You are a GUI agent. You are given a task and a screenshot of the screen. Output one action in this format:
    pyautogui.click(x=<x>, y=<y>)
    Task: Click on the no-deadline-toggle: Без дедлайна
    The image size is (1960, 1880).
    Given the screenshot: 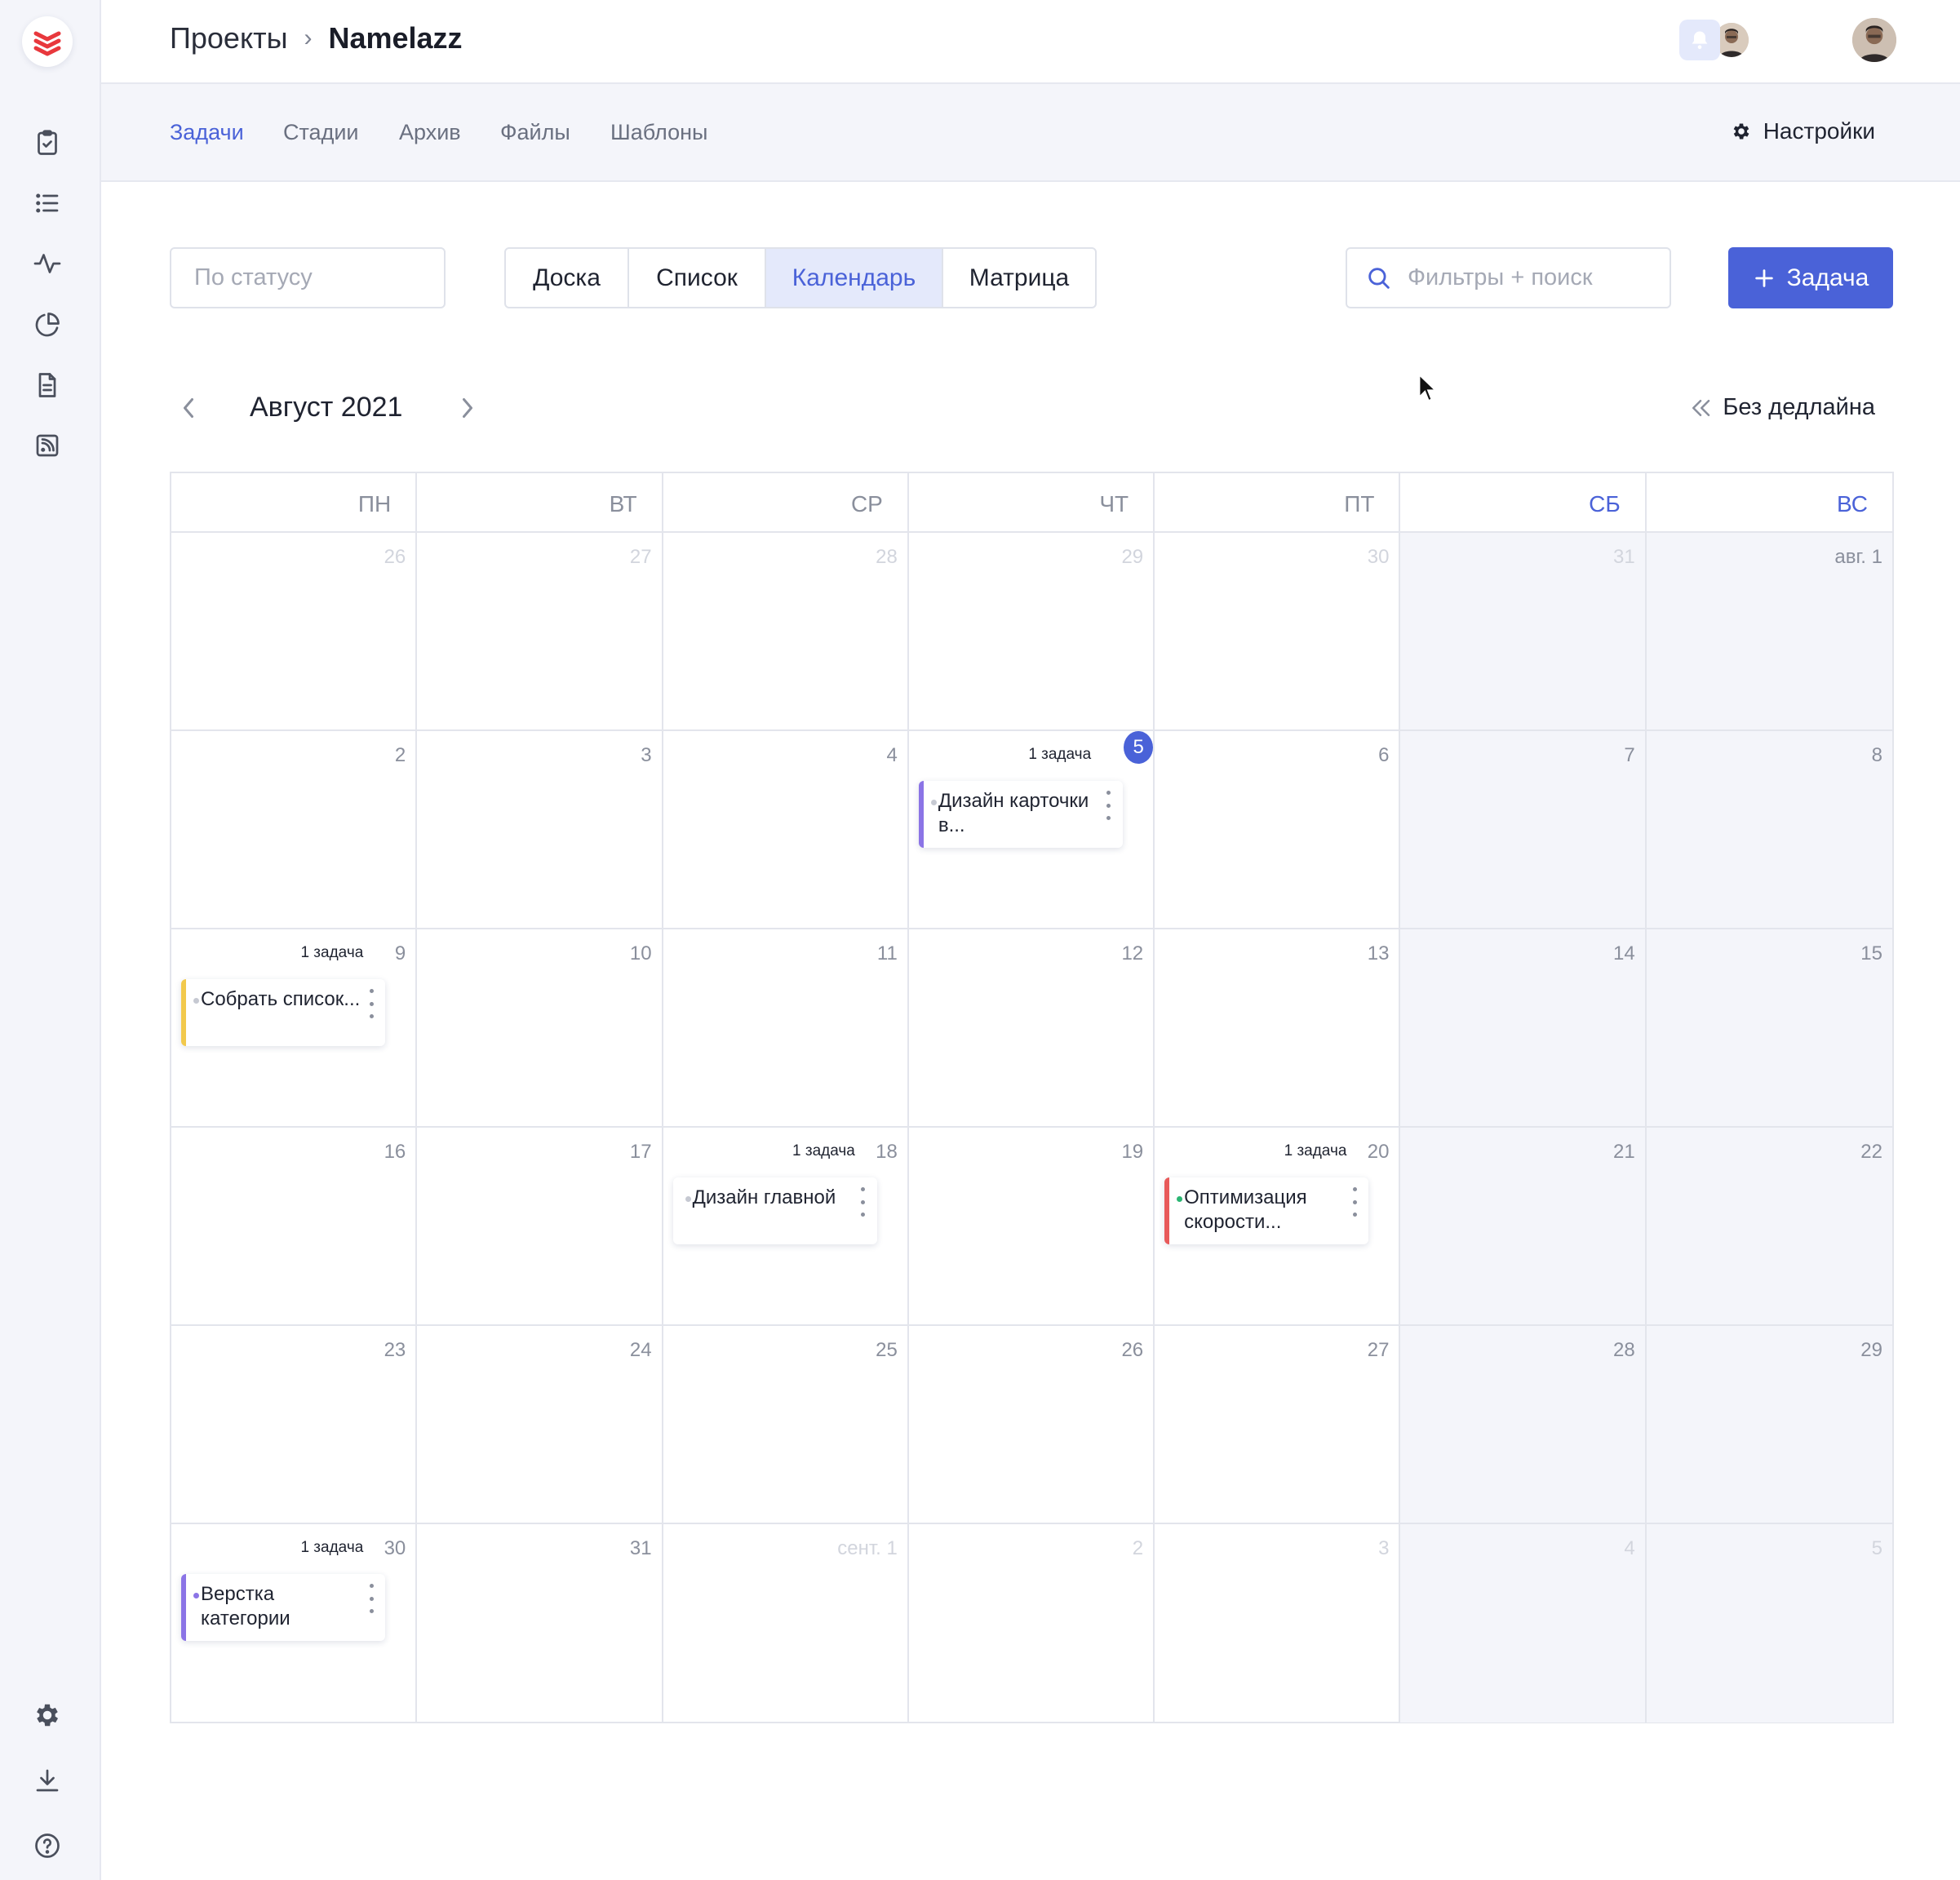 What is the action you would take?
    pyautogui.click(x=1781, y=407)
    